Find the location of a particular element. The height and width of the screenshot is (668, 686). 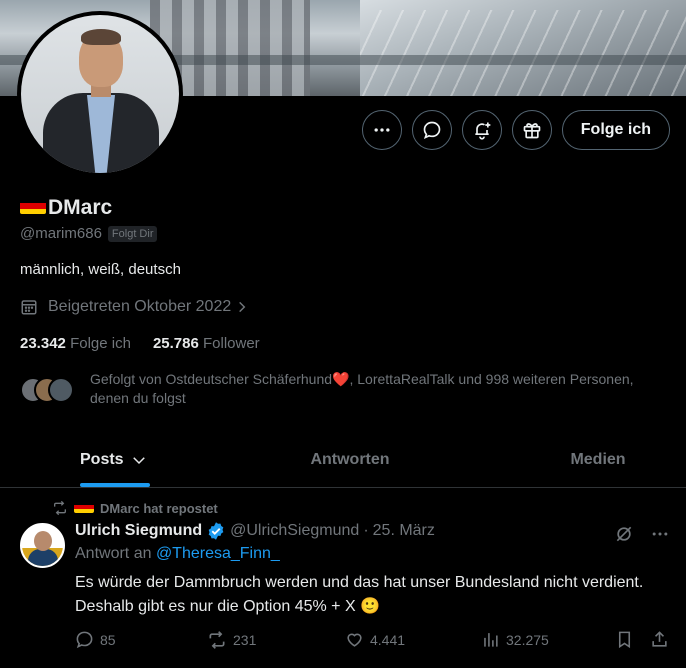

repost-button: 231 is located at coordinates (231, 640).